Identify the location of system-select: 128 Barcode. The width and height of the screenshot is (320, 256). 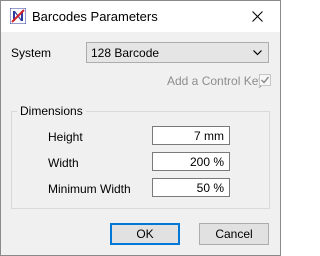
(177, 52).